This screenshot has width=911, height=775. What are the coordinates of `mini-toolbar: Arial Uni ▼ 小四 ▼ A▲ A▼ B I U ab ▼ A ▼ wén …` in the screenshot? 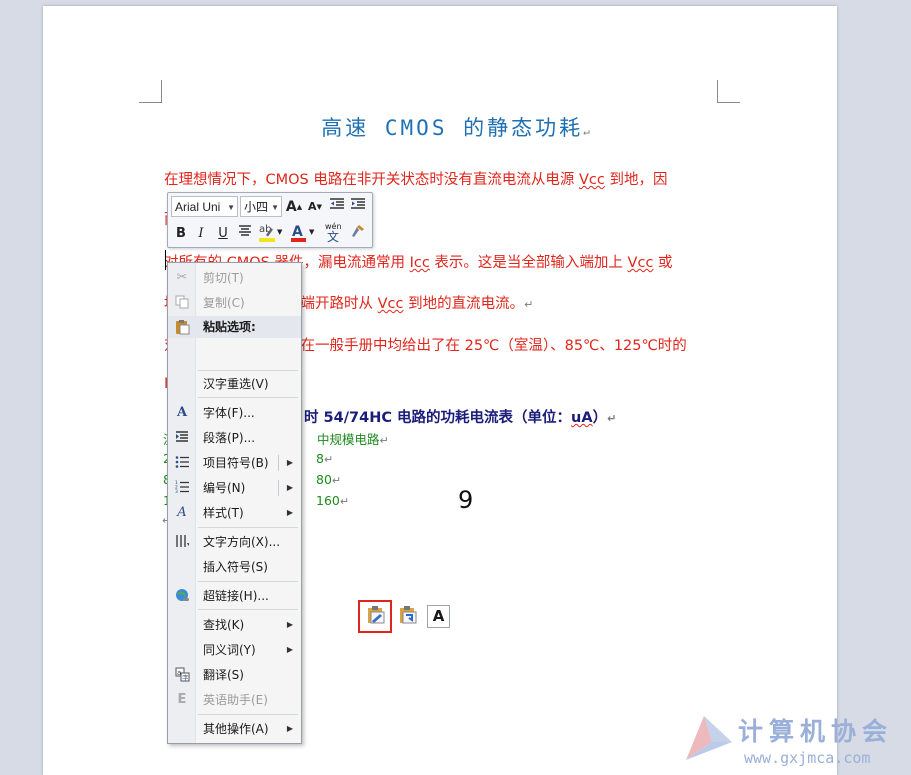 It's located at (270, 220).